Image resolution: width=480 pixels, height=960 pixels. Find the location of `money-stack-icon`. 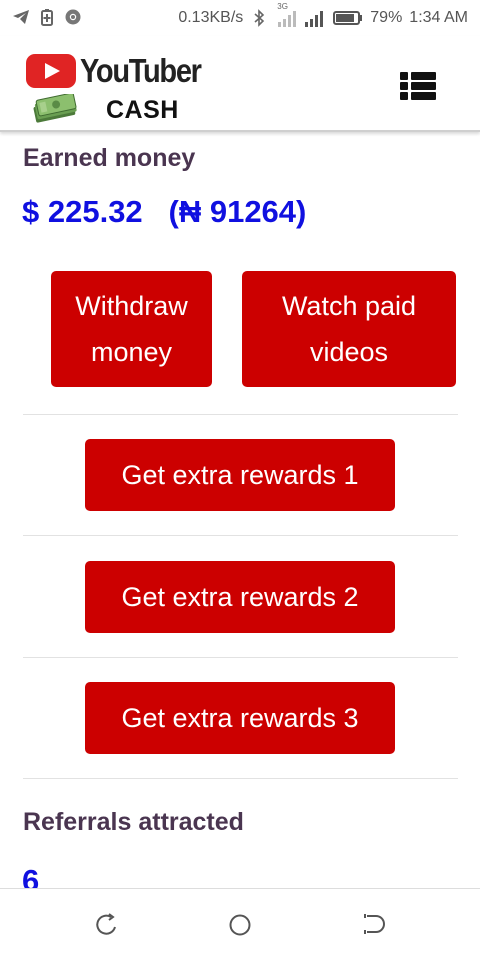

money-stack-icon is located at coordinates (55, 108).